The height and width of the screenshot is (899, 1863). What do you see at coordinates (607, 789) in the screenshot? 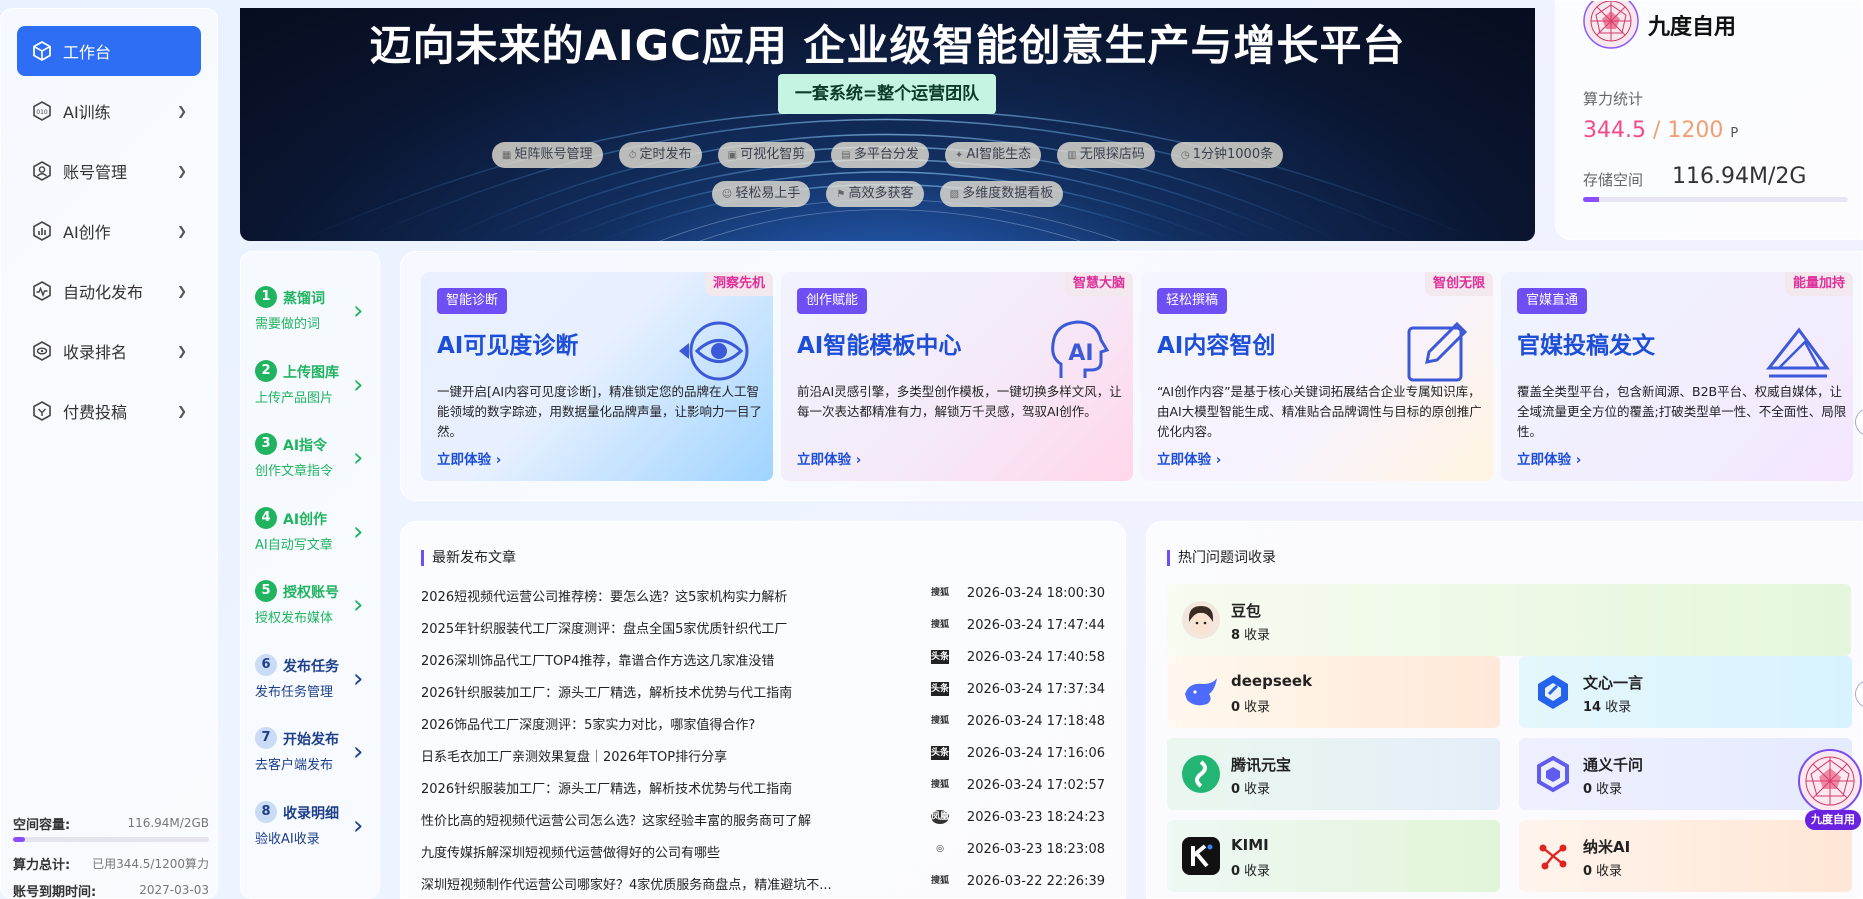
I see `article-title: 2026针织服装加工厂：源头工厂精选，解析技术优势与代工指南` at bounding box center [607, 789].